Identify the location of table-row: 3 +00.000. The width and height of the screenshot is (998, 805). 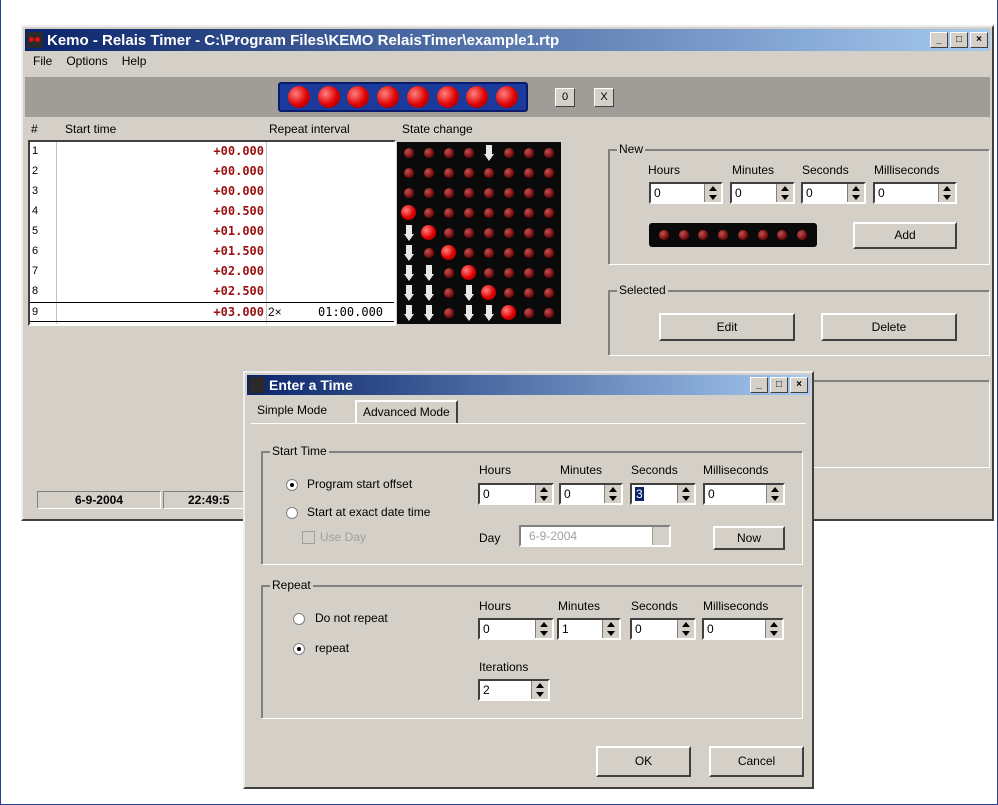
(212, 192).